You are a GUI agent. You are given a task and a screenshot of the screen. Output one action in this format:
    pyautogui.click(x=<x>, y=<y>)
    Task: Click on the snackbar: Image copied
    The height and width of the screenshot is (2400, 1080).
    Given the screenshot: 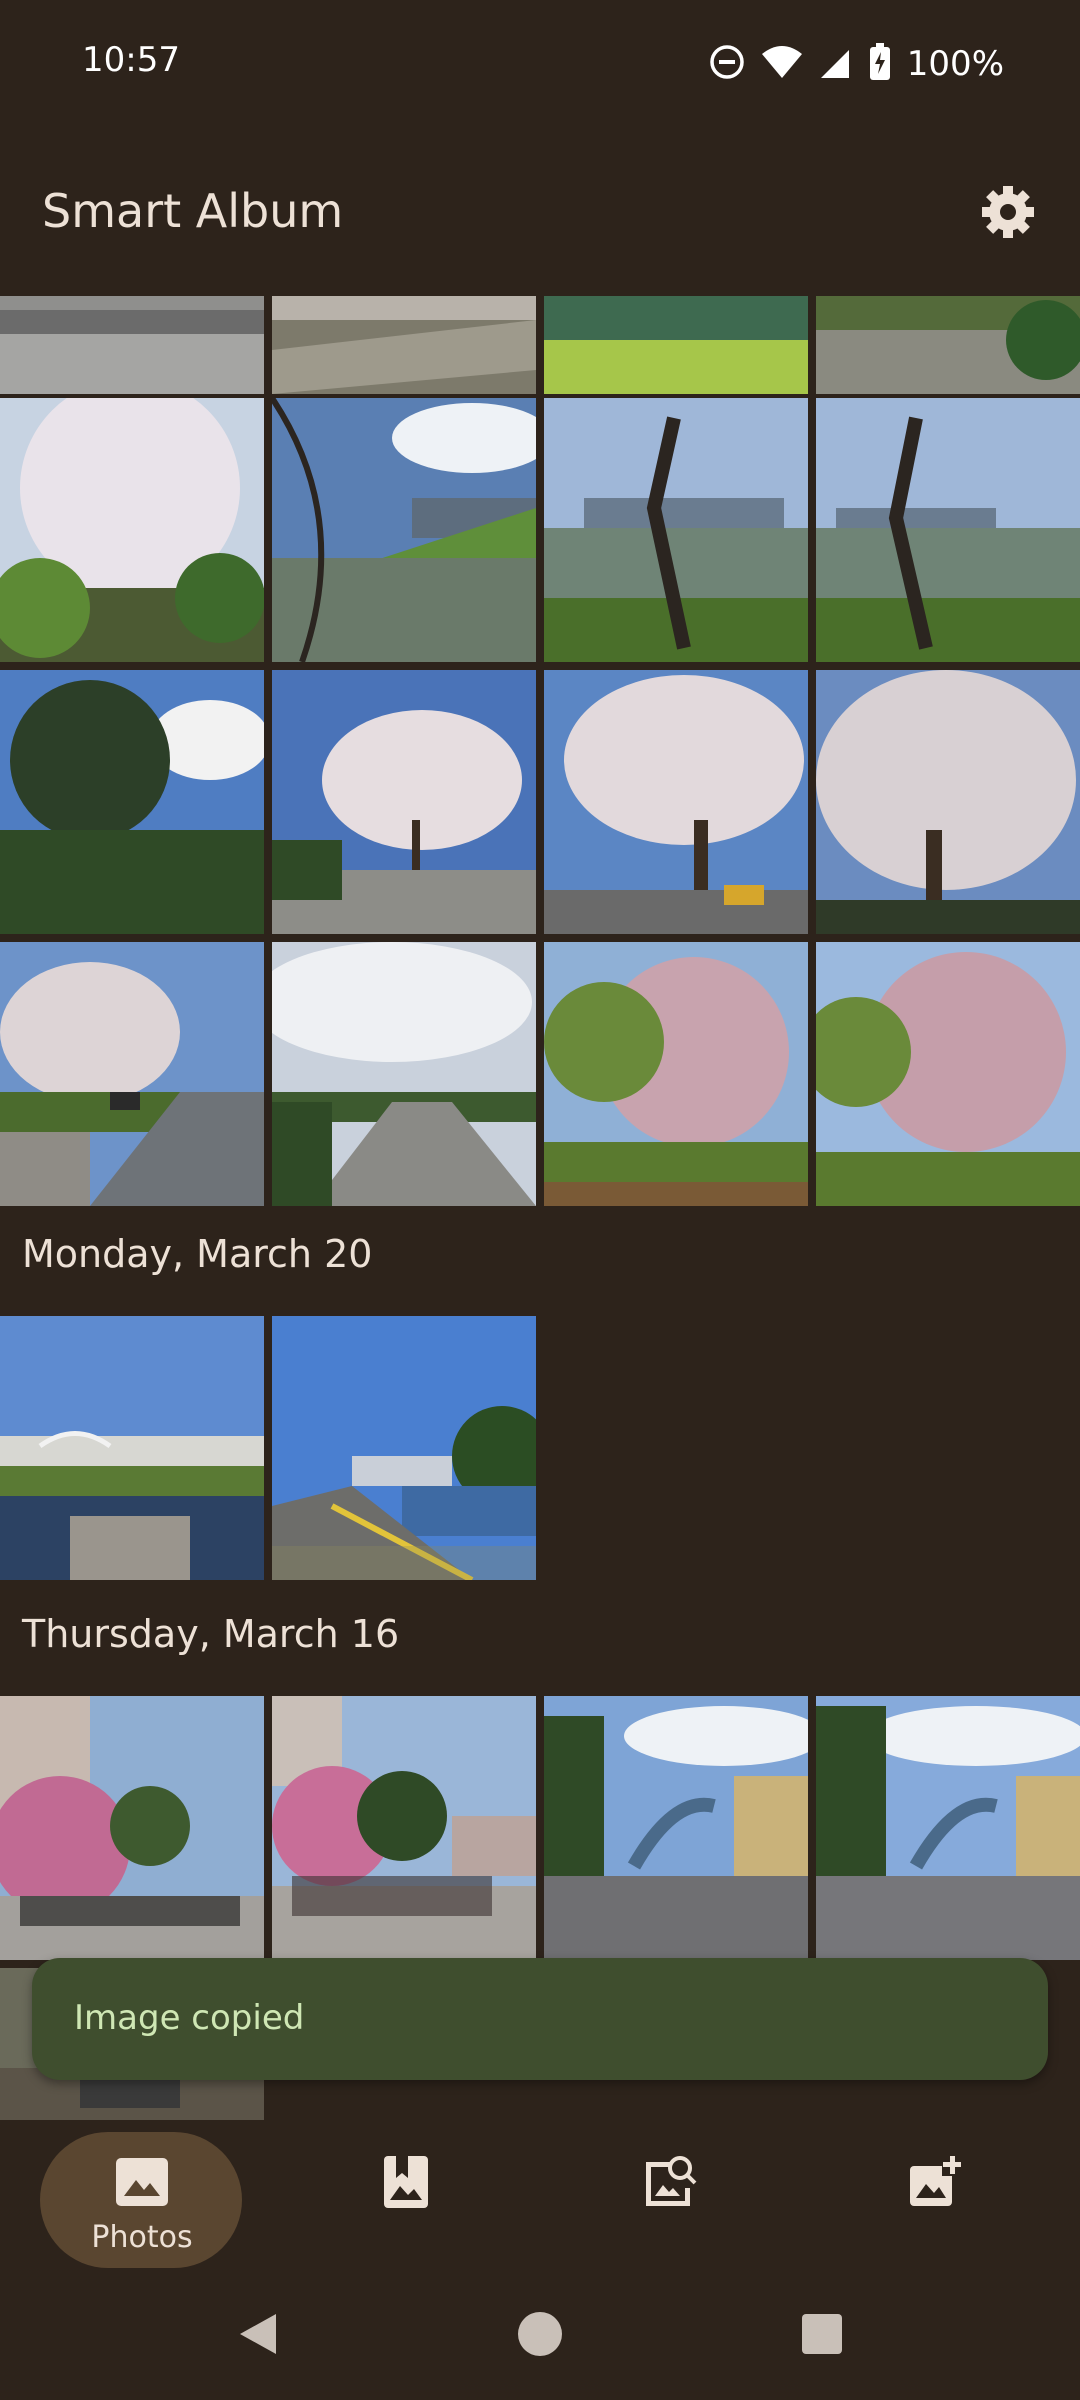 What is the action you would take?
    pyautogui.click(x=540, y=2019)
    